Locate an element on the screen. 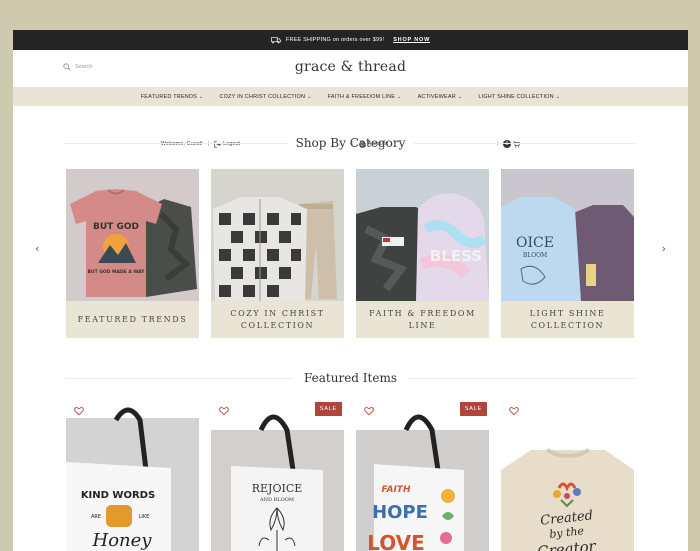  product-card: Created by the Creator is located at coordinates (567, 475).